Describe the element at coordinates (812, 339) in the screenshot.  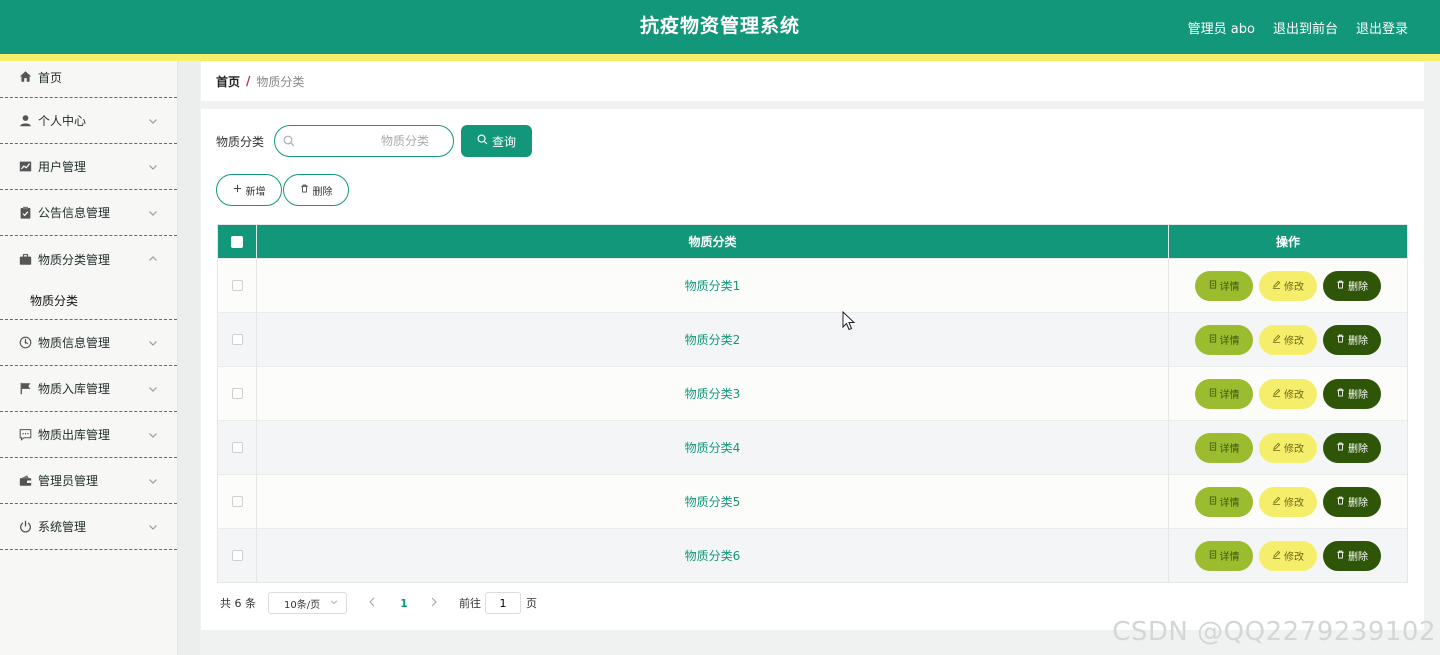
I see `table-row: 物质分类2 详情 修改 删除` at that location.